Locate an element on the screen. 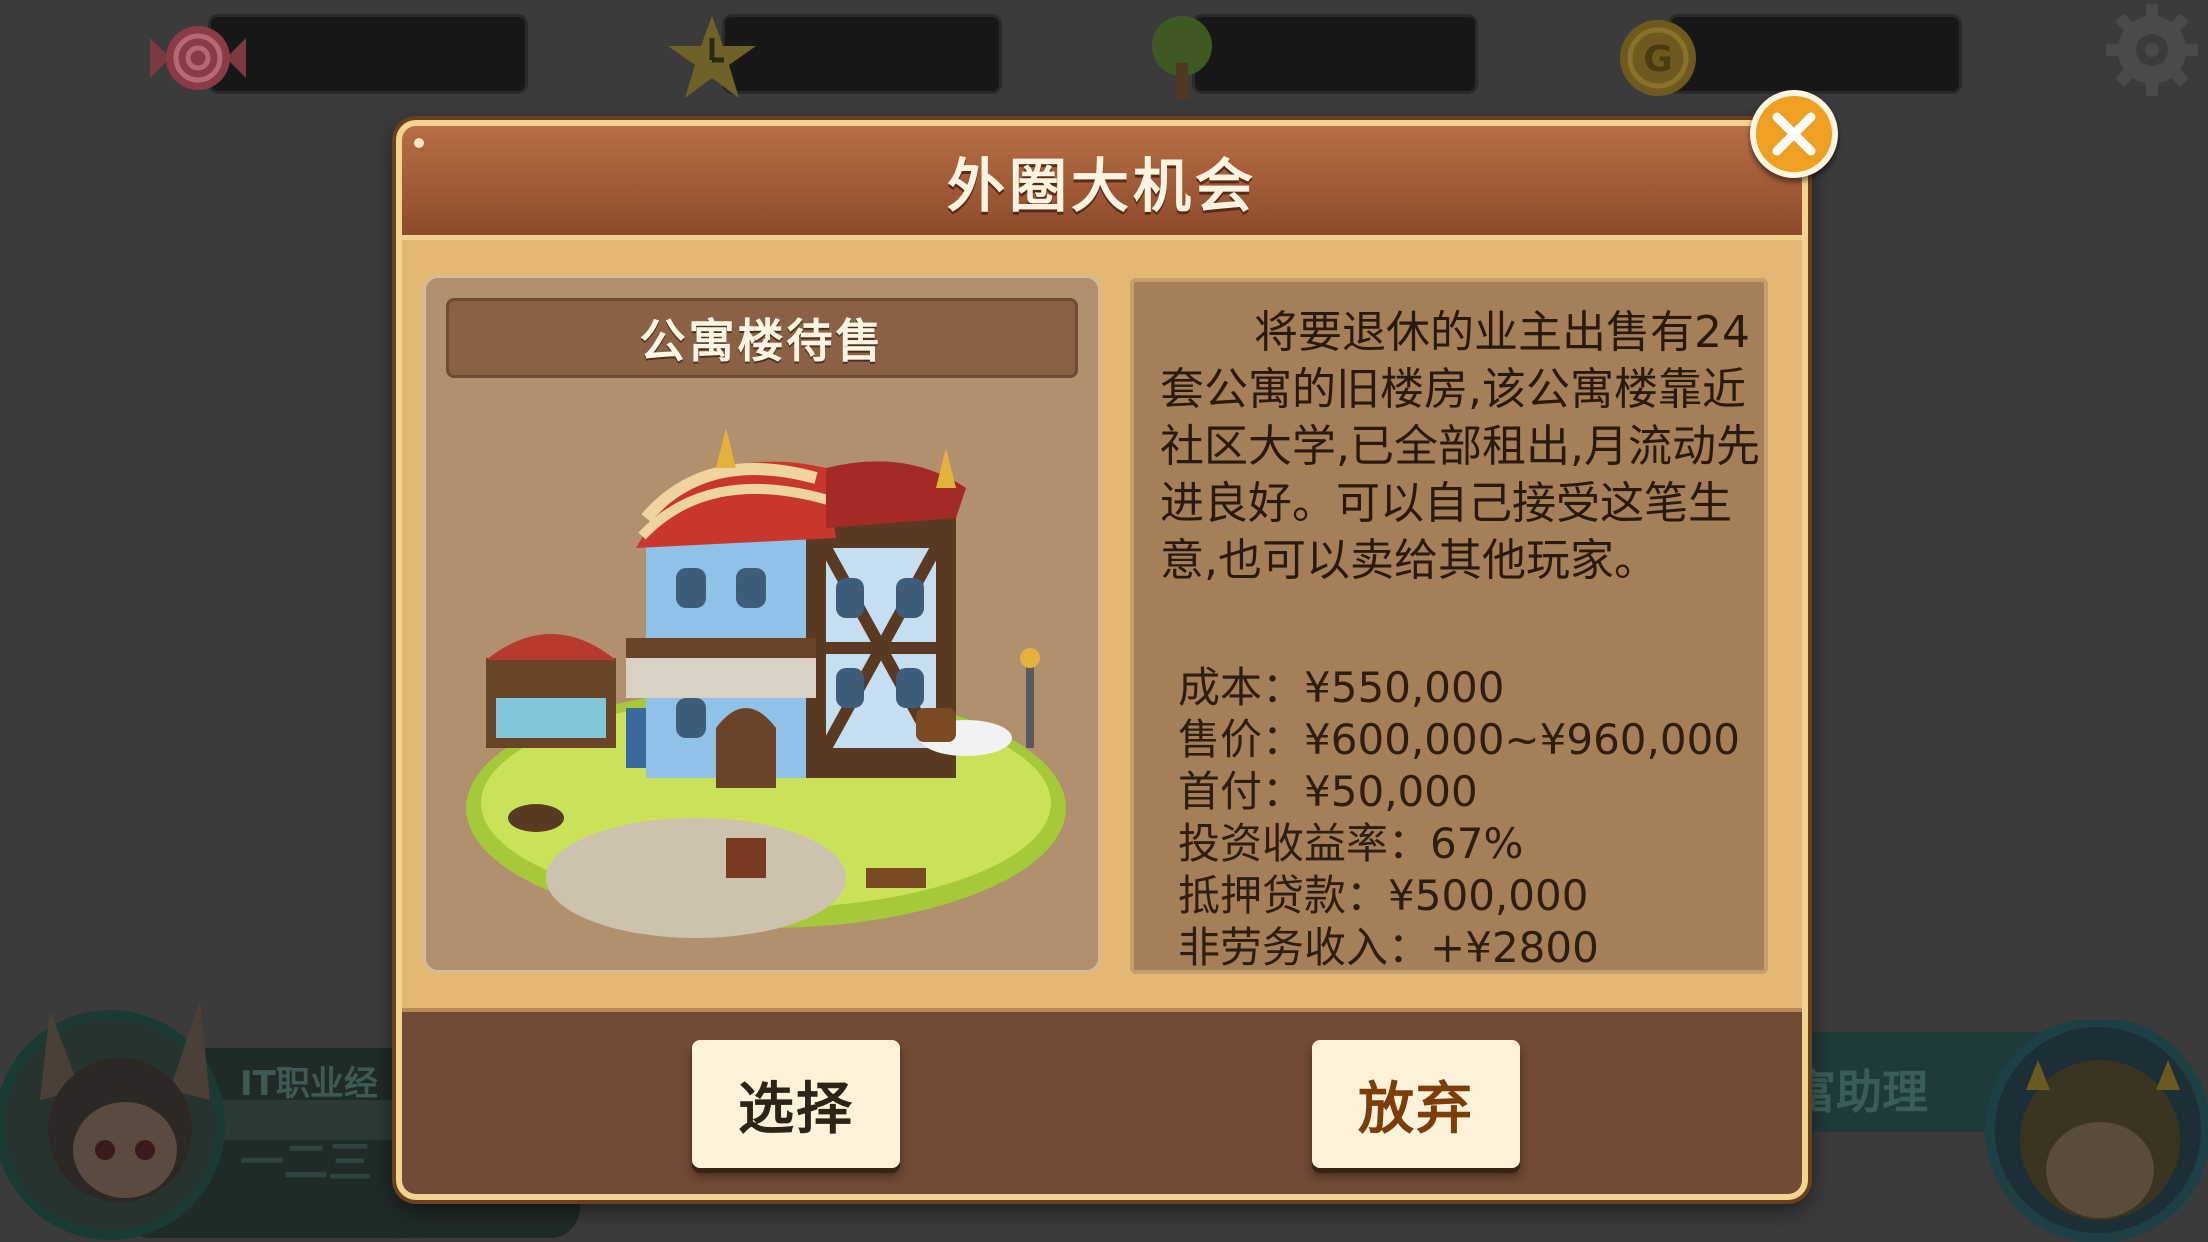  stat-label: 首付 is located at coordinates (1220, 791).